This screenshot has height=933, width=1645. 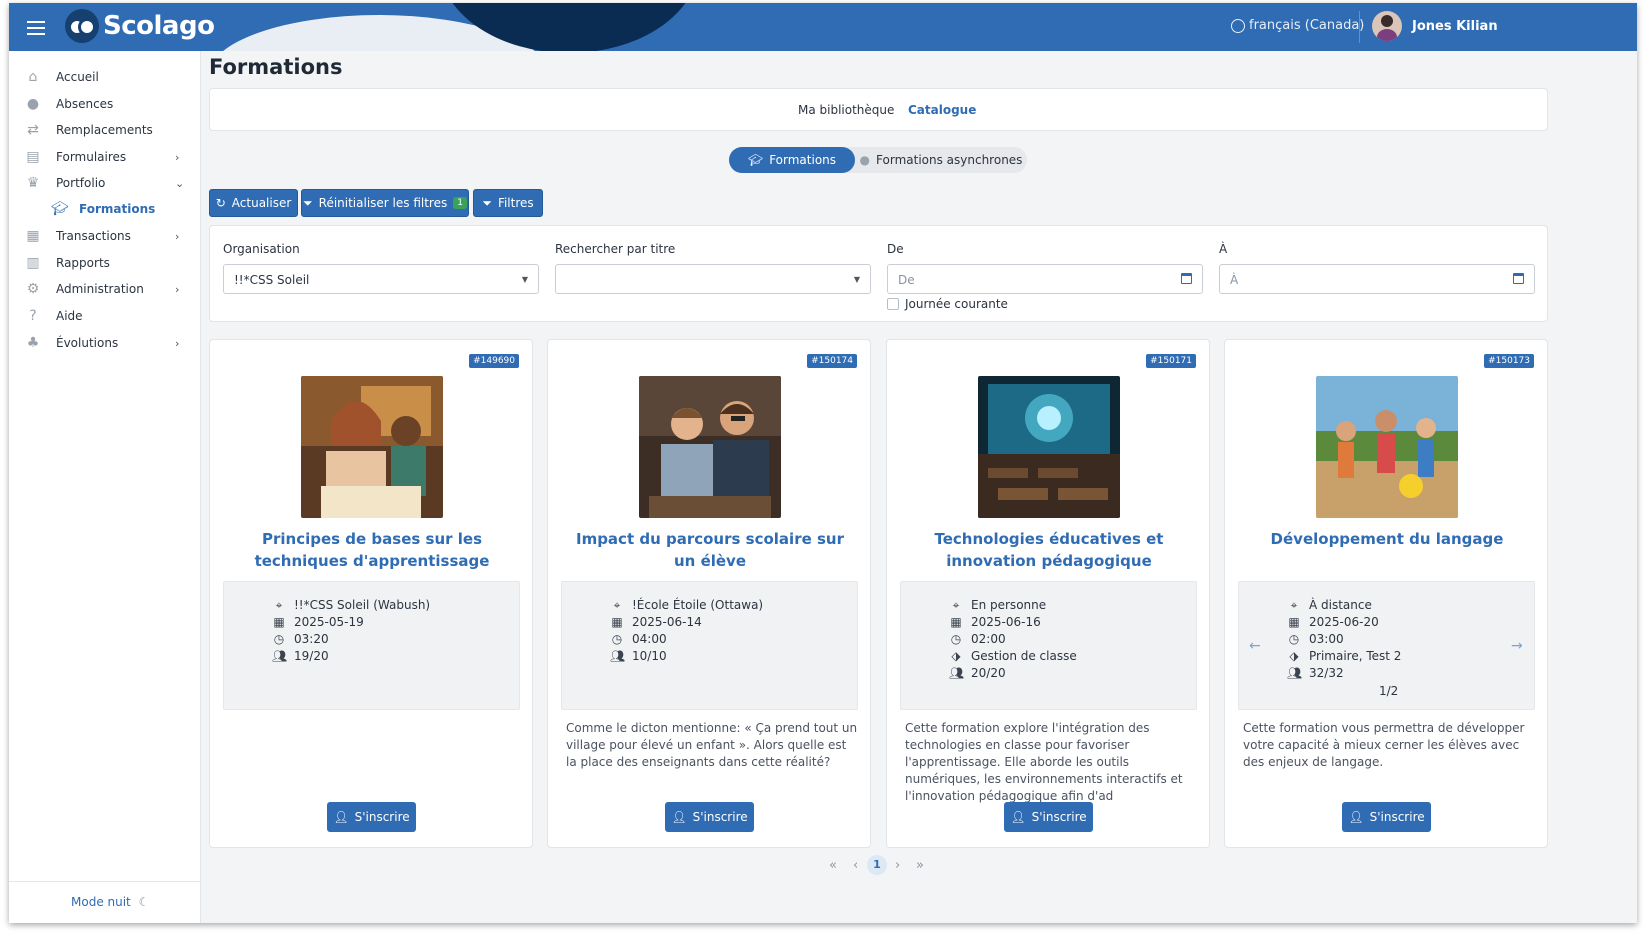 I want to click on next-page-icon: ›, so click(x=897, y=865).